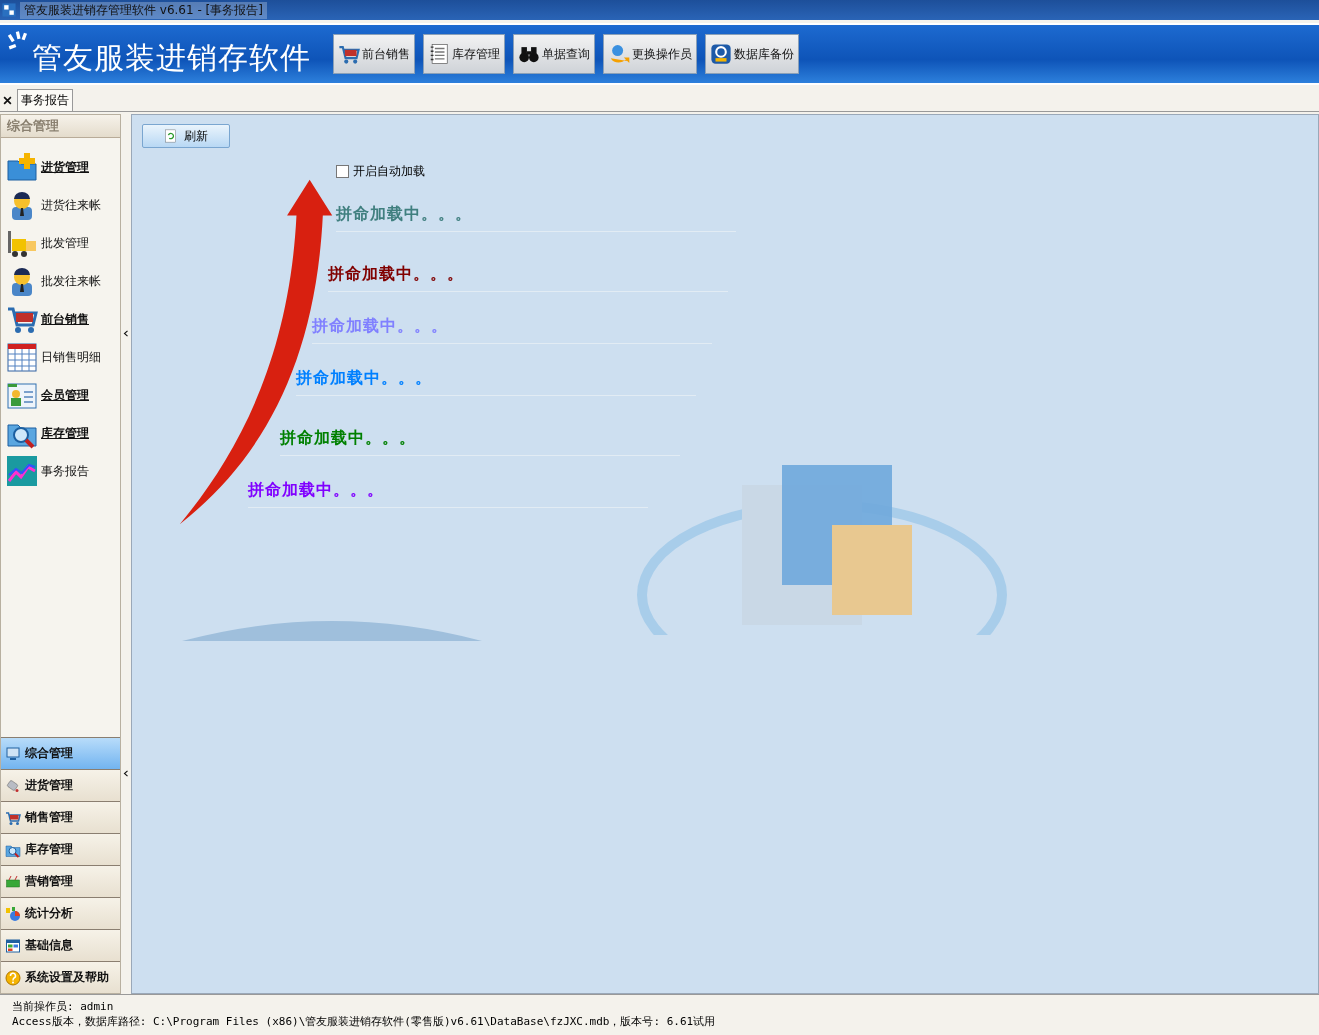 This screenshot has width=1319, height=1035. I want to click on close-icon, so click(7, 100).